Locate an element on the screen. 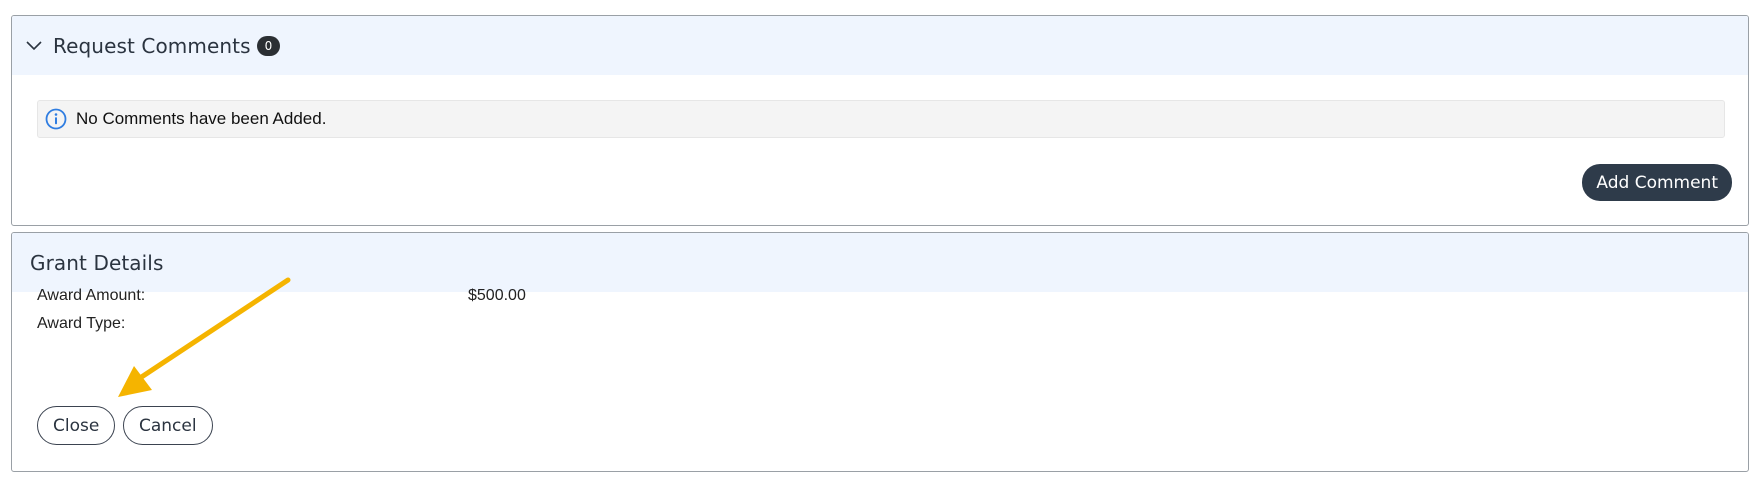  no-comments-message: No Comments have been Added. is located at coordinates (201, 118).